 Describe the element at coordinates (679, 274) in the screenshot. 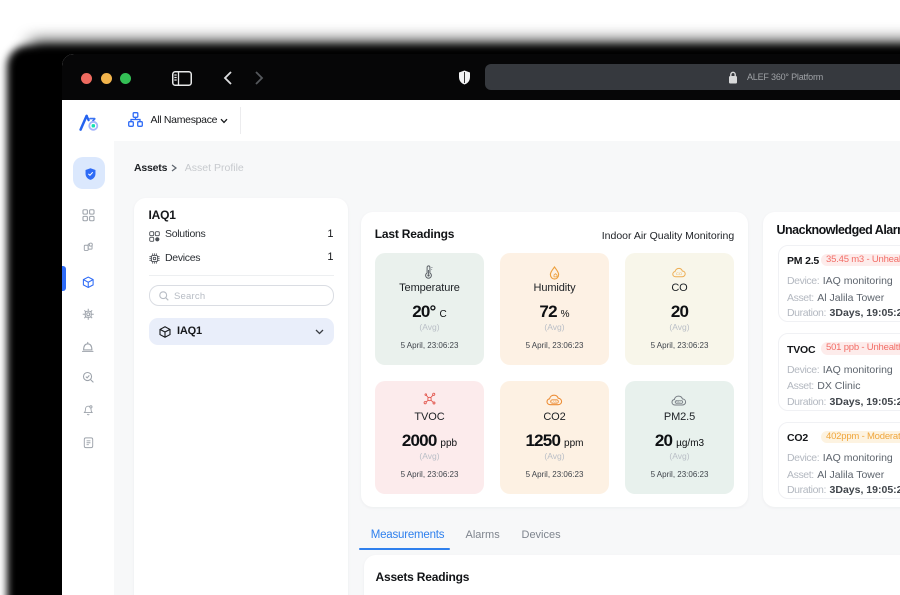

I see `svg-text: CO` at that location.